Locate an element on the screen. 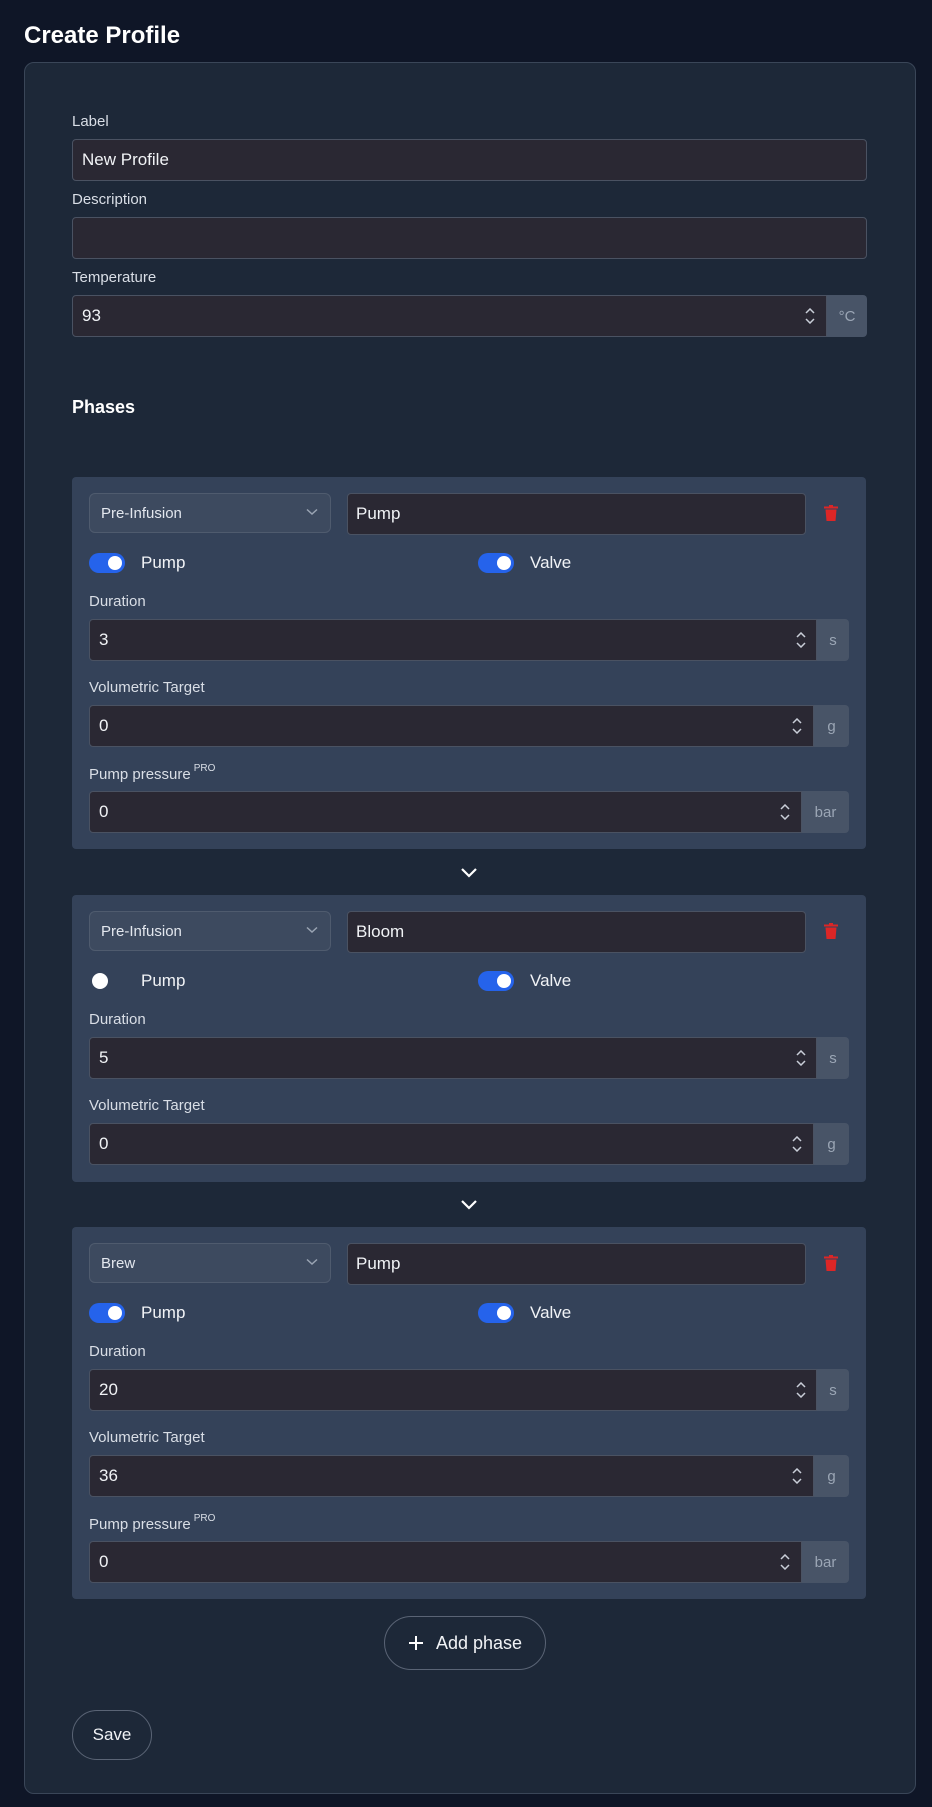 The height and width of the screenshot is (1807, 932). duration-input-group: 3 s is located at coordinates (469, 640).